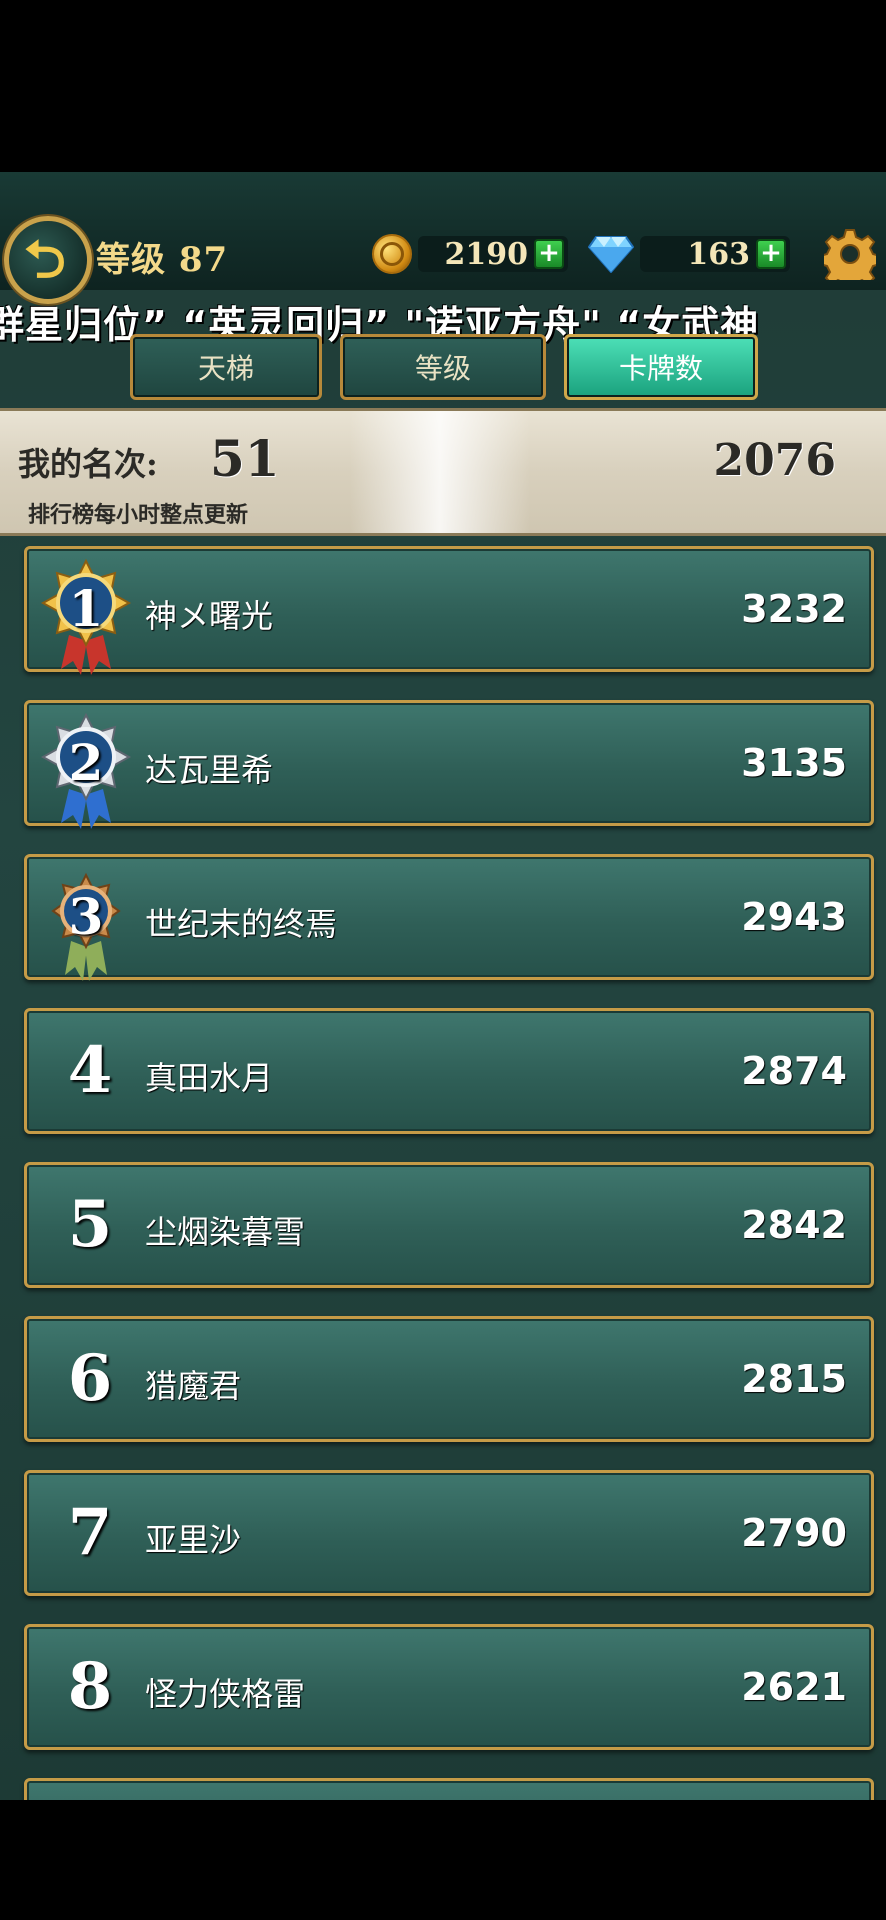 The height and width of the screenshot is (1920, 886). Describe the element at coordinates (241, 924) in the screenshot. I see `player-name: 世纪末的终焉` at that location.